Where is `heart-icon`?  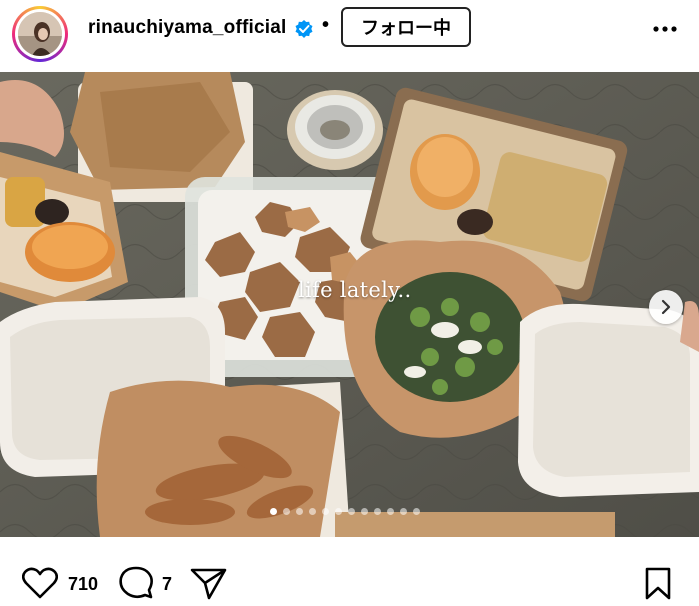 heart-icon is located at coordinates (40, 583).